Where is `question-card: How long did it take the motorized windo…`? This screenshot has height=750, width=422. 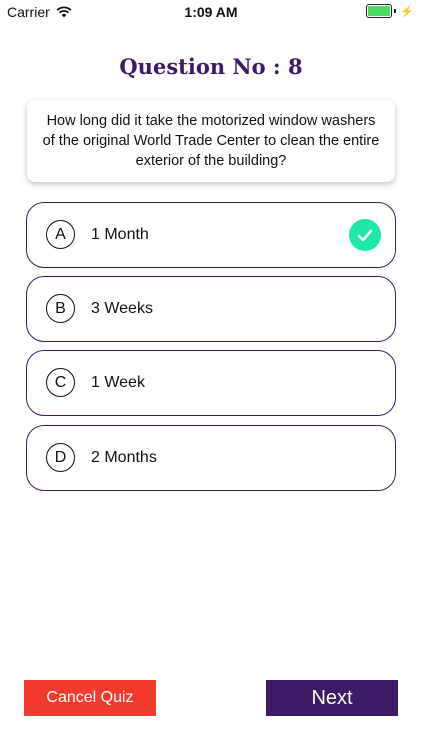 question-card: How long did it take the motorized windo… is located at coordinates (211, 141).